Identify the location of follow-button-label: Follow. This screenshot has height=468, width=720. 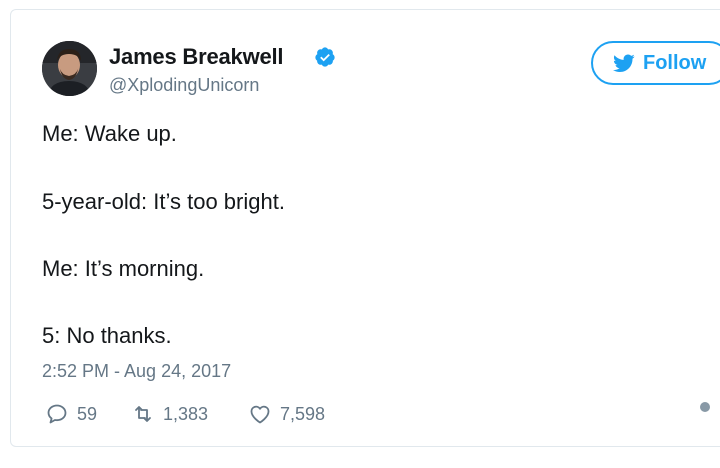
(675, 62).